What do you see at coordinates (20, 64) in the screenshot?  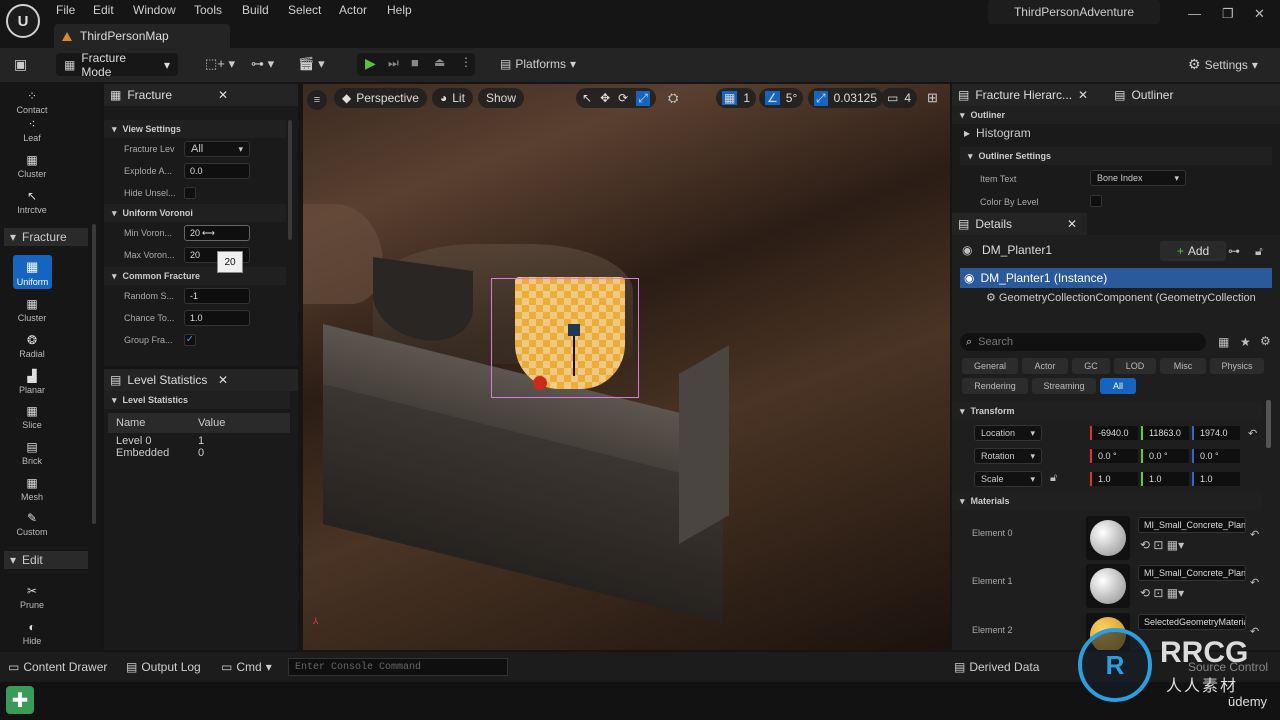 I see `save-icon: ▣` at bounding box center [20, 64].